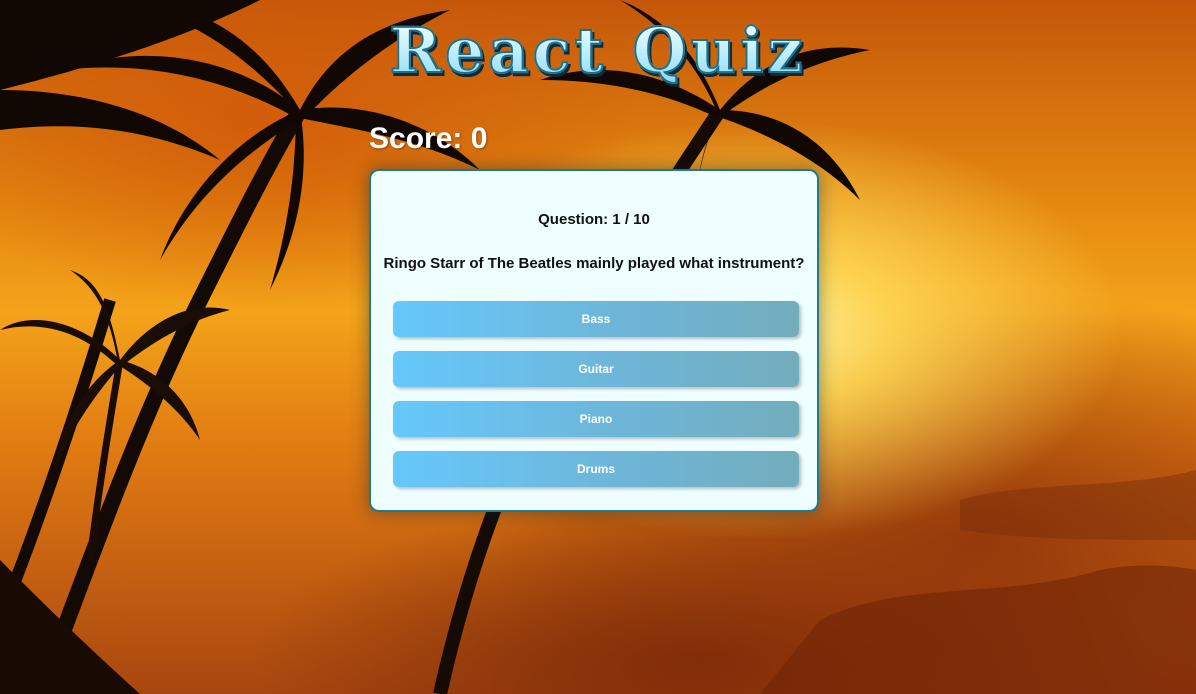  I want to click on answer-button-guitar: Guitar, so click(596, 369).